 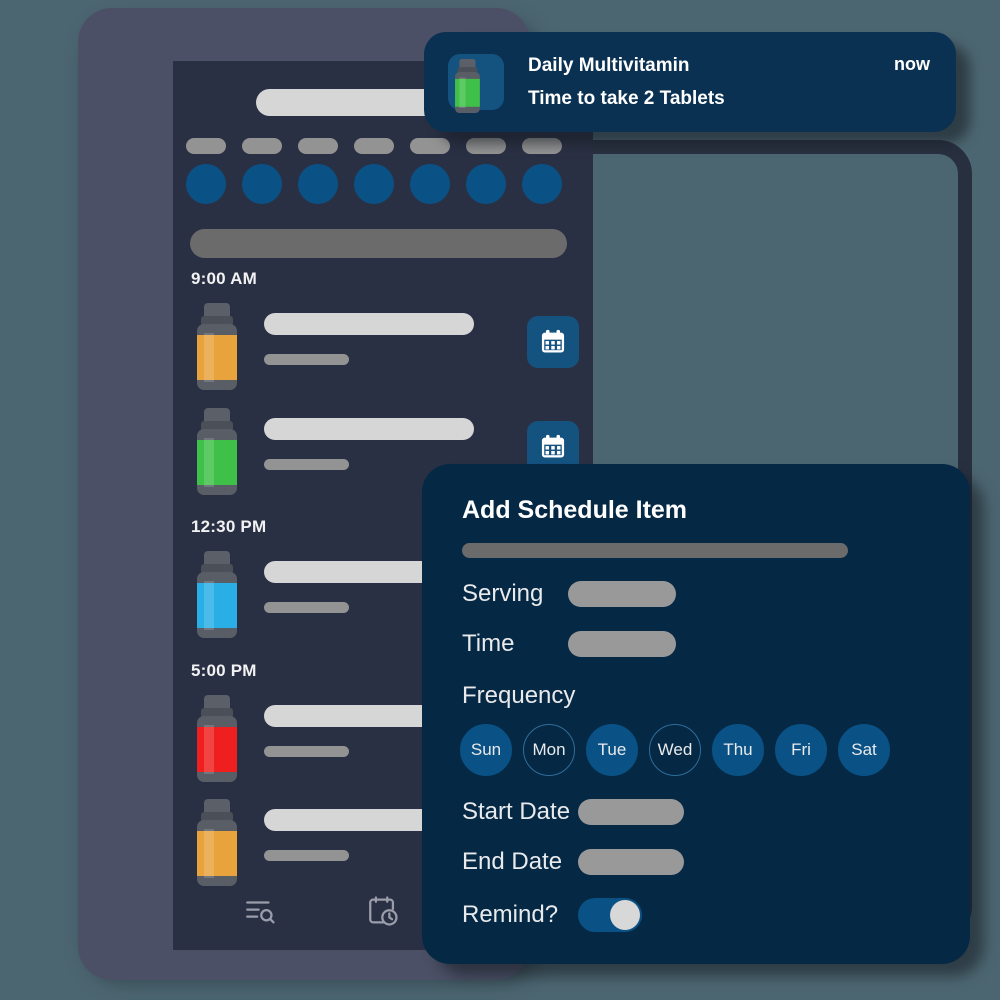 What do you see at coordinates (510, 914) in the screenshot?
I see `remind-label: Remind?` at bounding box center [510, 914].